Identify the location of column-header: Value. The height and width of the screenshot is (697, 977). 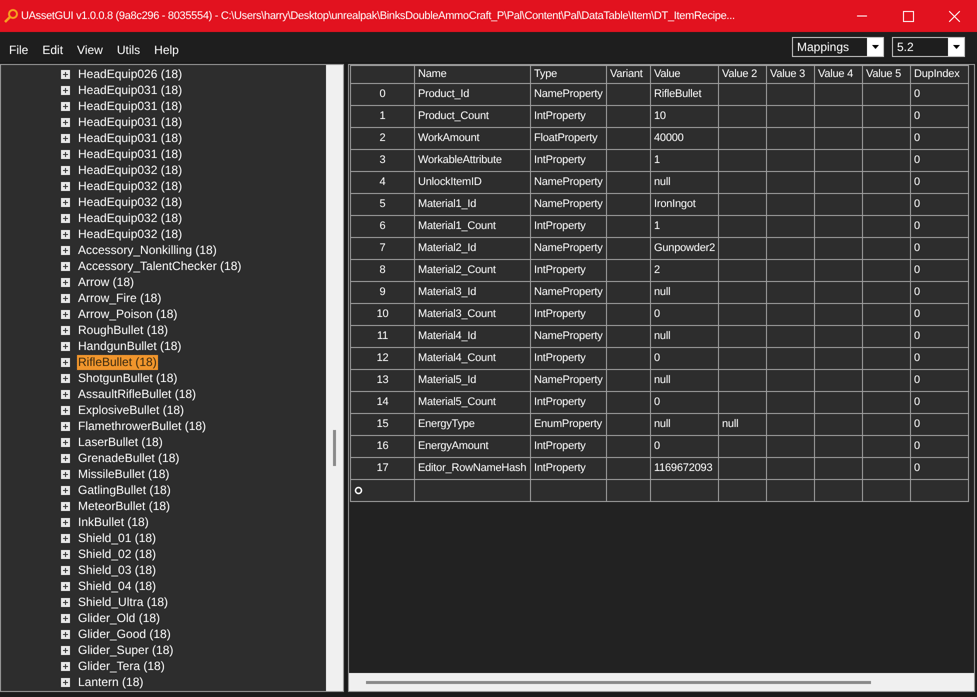
(684, 74).